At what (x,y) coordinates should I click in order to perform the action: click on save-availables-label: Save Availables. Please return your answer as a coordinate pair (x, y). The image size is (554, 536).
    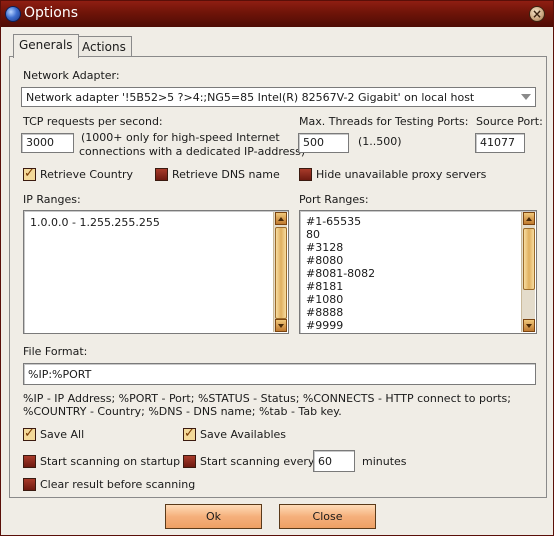
    Looking at the image, I should click on (243, 434).